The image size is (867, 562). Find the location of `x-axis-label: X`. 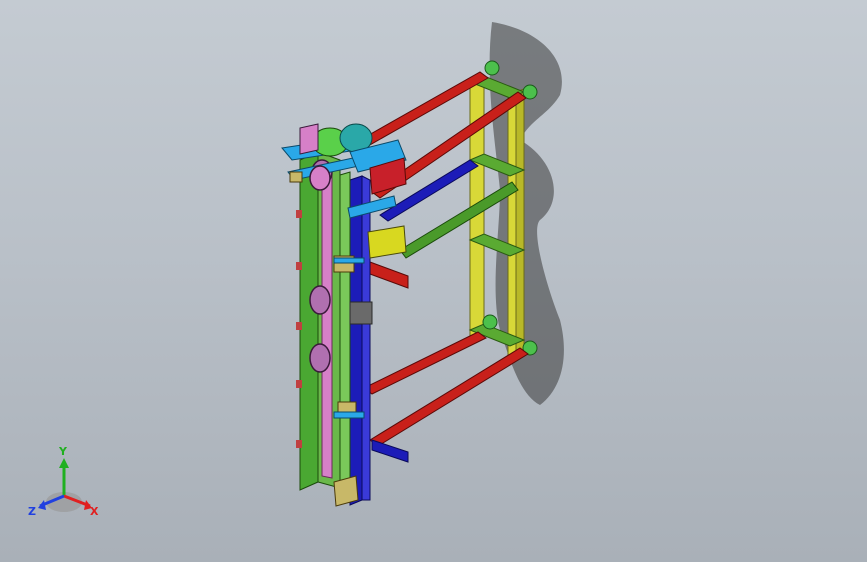

x-axis-label: X is located at coordinates (94, 511).